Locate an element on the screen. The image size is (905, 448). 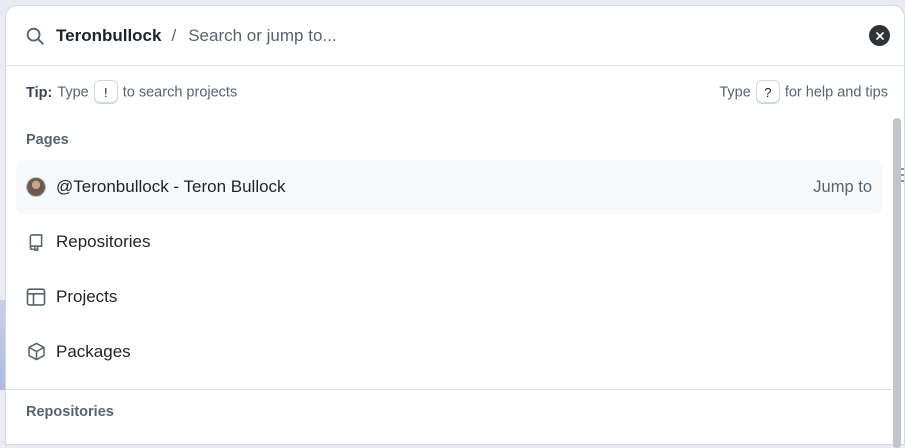
page-item-packages: Packages is located at coordinates (449, 351).